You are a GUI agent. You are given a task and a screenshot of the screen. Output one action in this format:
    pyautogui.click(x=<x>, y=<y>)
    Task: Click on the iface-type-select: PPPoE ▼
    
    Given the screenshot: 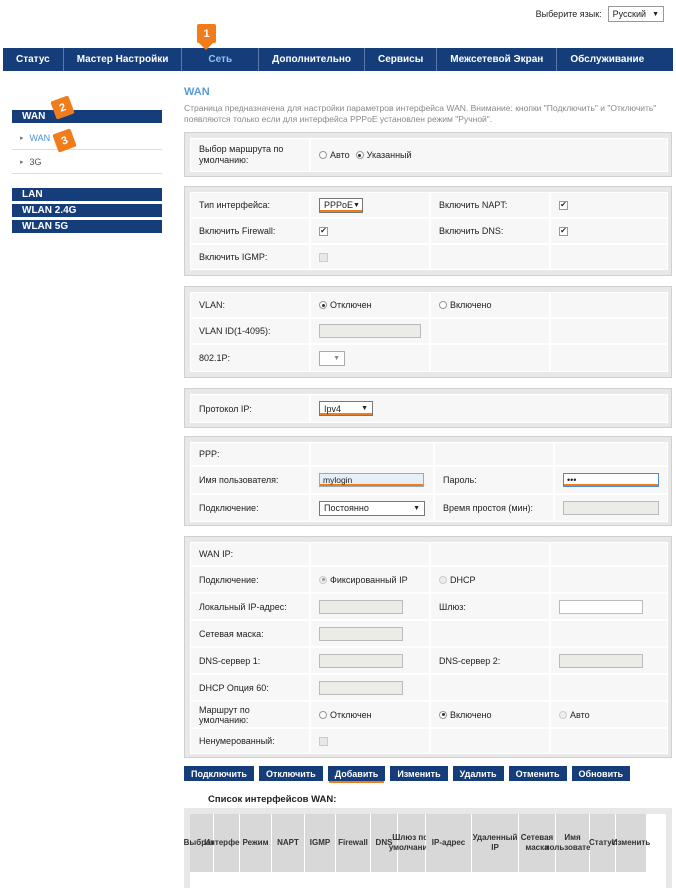 What is the action you would take?
    pyautogui.click(x=341, y=205)
    